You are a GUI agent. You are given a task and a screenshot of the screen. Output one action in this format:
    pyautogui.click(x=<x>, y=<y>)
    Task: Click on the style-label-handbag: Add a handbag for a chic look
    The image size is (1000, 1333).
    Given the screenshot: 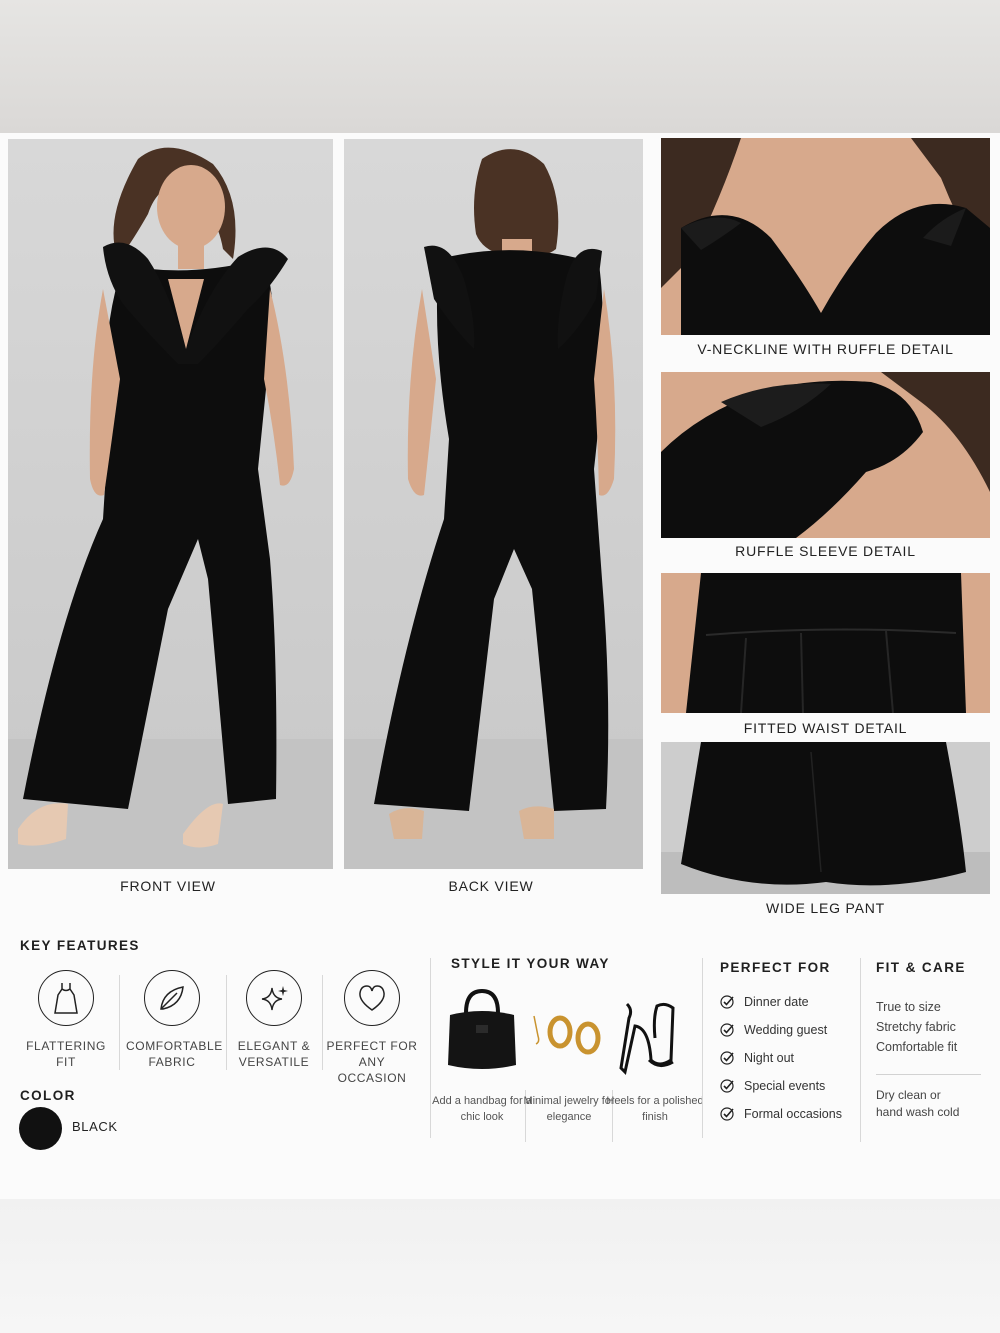 What is the action you would take?
    pyautogui.click(x=482, y=1109)
    